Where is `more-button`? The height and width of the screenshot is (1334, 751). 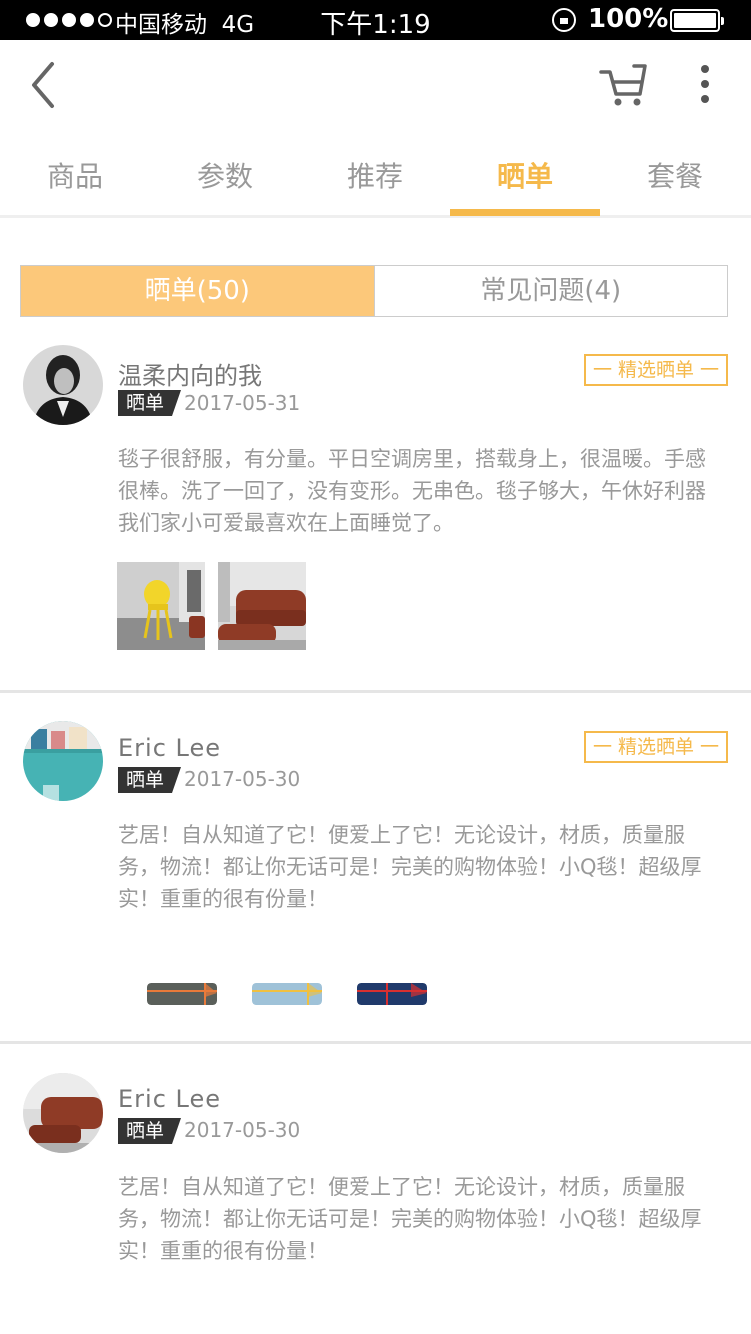 more-button is located at coordinates (705, 85).